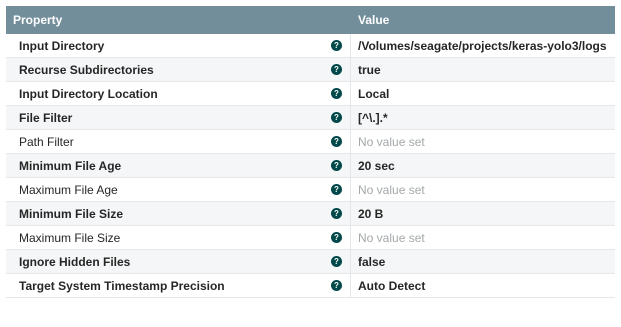 The image size is (621, 327). What do you see at coordinates (483, 69) in the screenshot?
I see `property-value: true` at bounding box center [483, 69].